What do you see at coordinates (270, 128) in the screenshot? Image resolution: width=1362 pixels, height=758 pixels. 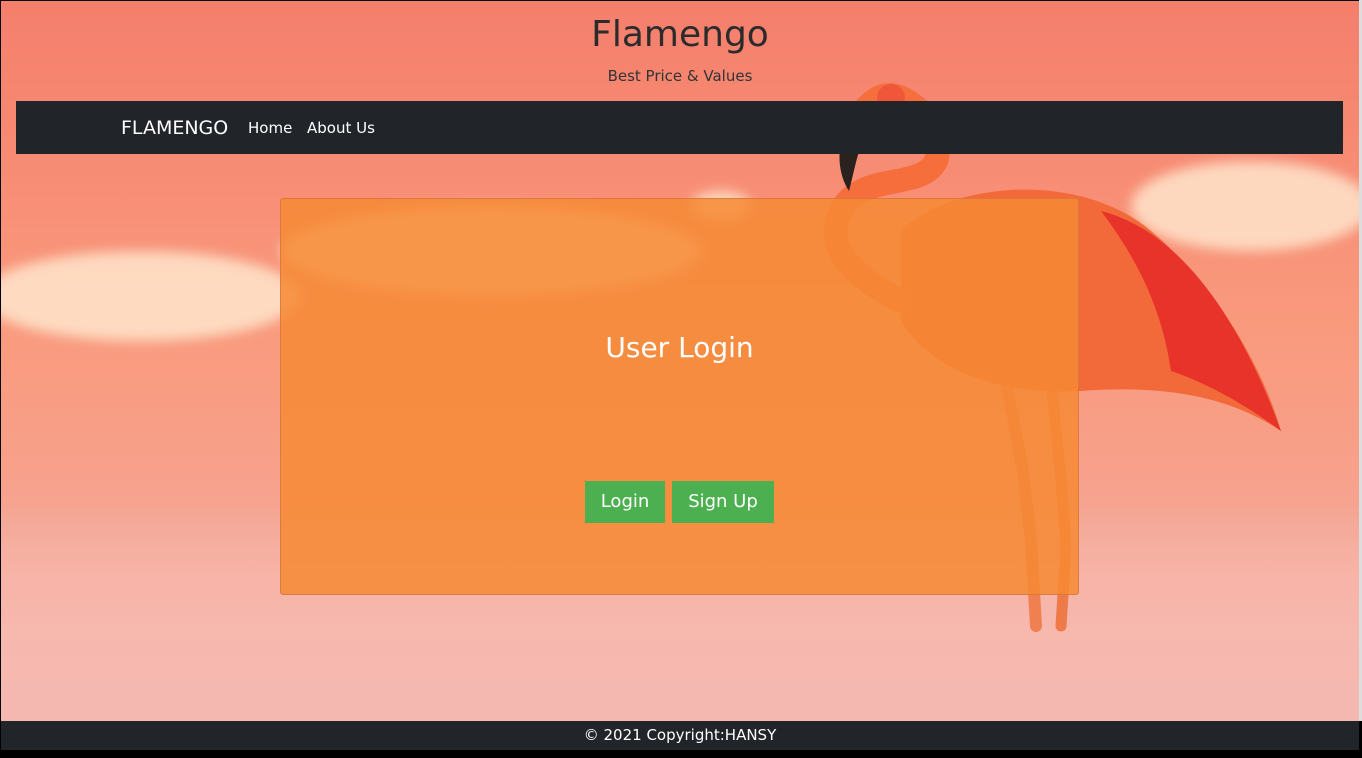 I see `nav-link-home: Home` at bounding box center [270, 128].